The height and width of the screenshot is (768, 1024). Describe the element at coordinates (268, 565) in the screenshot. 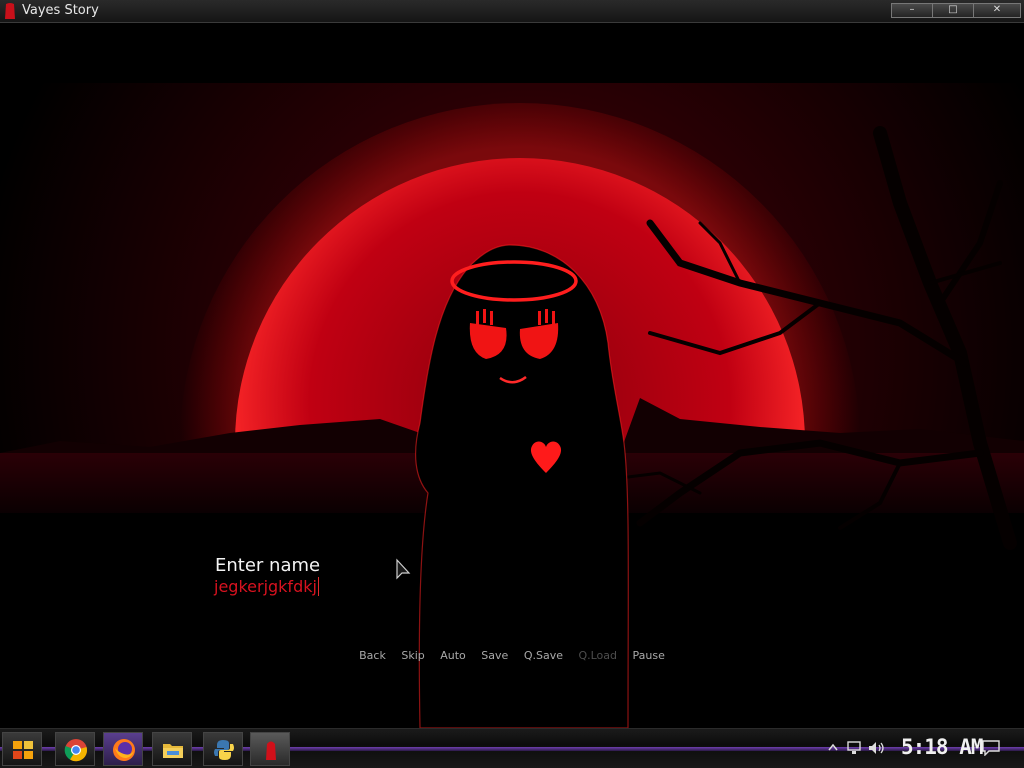

I see `name-prompt-label: Enter name` at that location.